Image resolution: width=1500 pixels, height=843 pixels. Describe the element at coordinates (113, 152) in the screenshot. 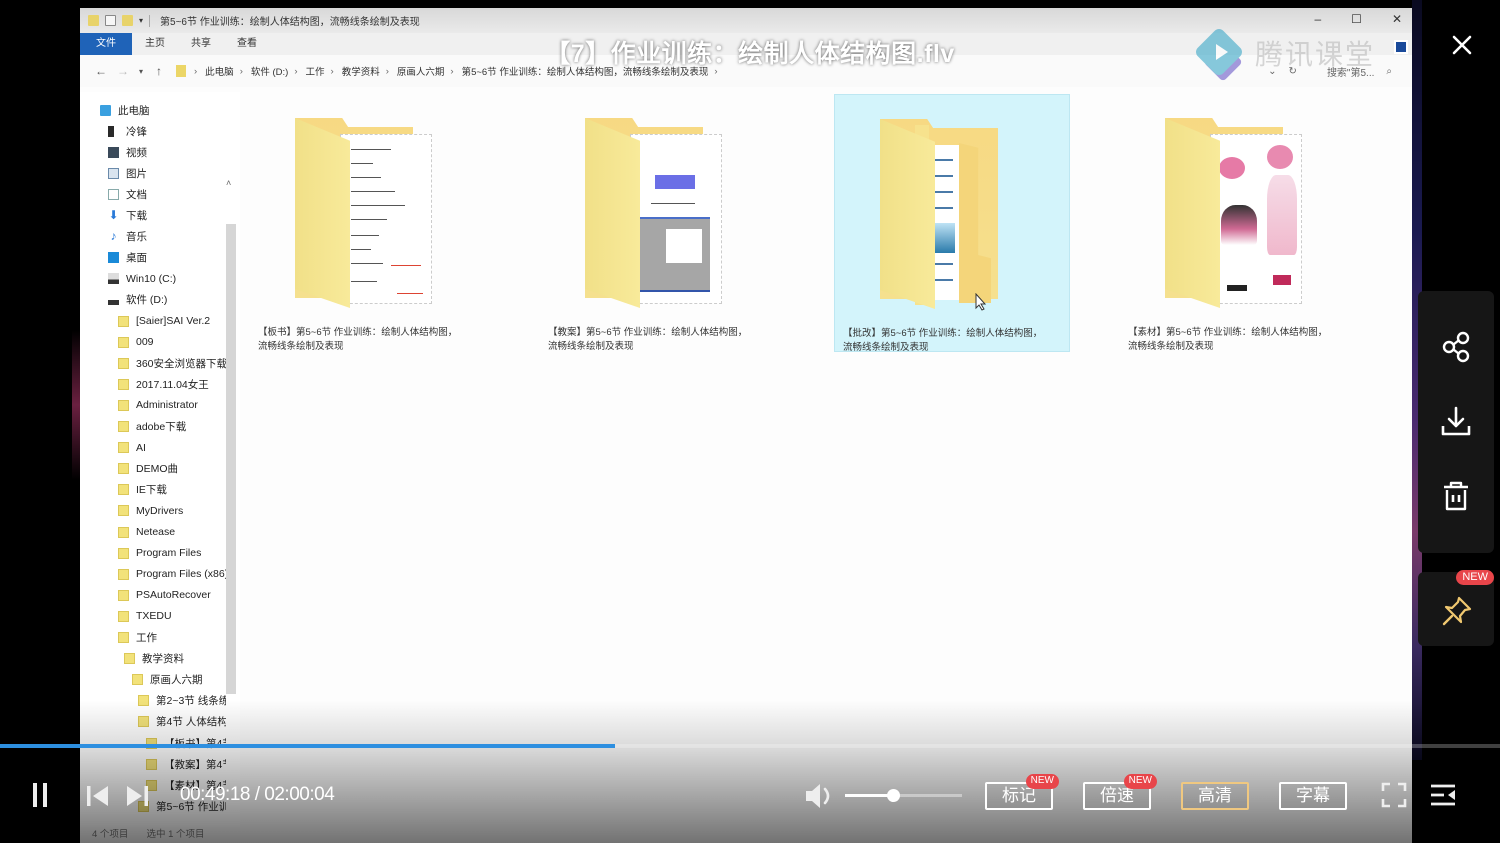

I see `videos-icon` at that location.